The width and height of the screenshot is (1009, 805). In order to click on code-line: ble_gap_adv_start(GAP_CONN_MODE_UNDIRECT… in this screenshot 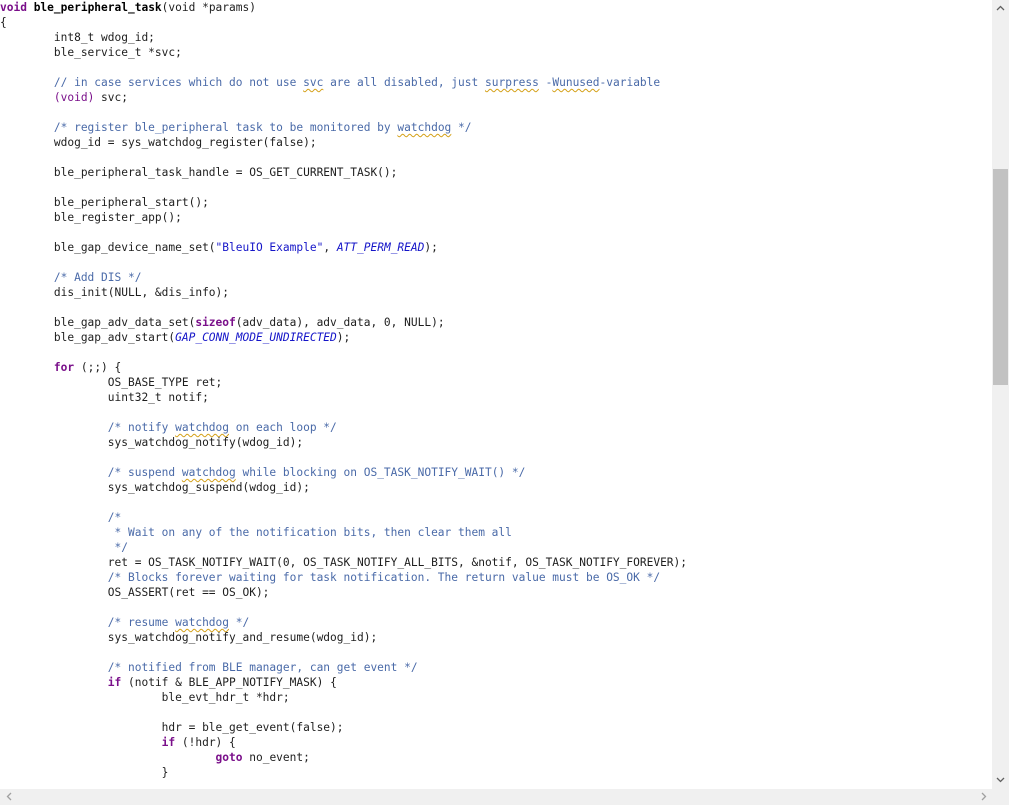, I will do `click(175, 337)`.